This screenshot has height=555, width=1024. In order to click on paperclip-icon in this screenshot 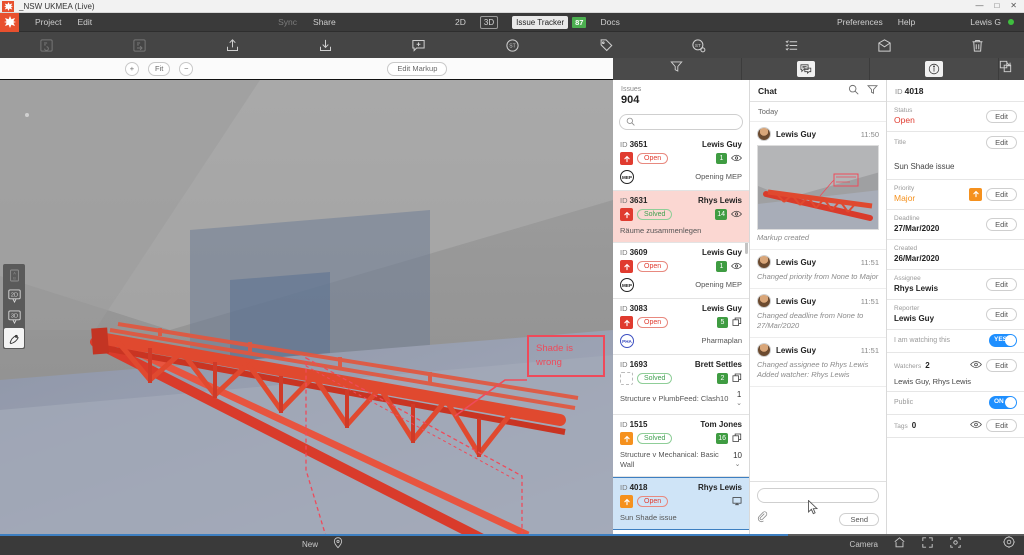, I will do `click(763, 519)`.